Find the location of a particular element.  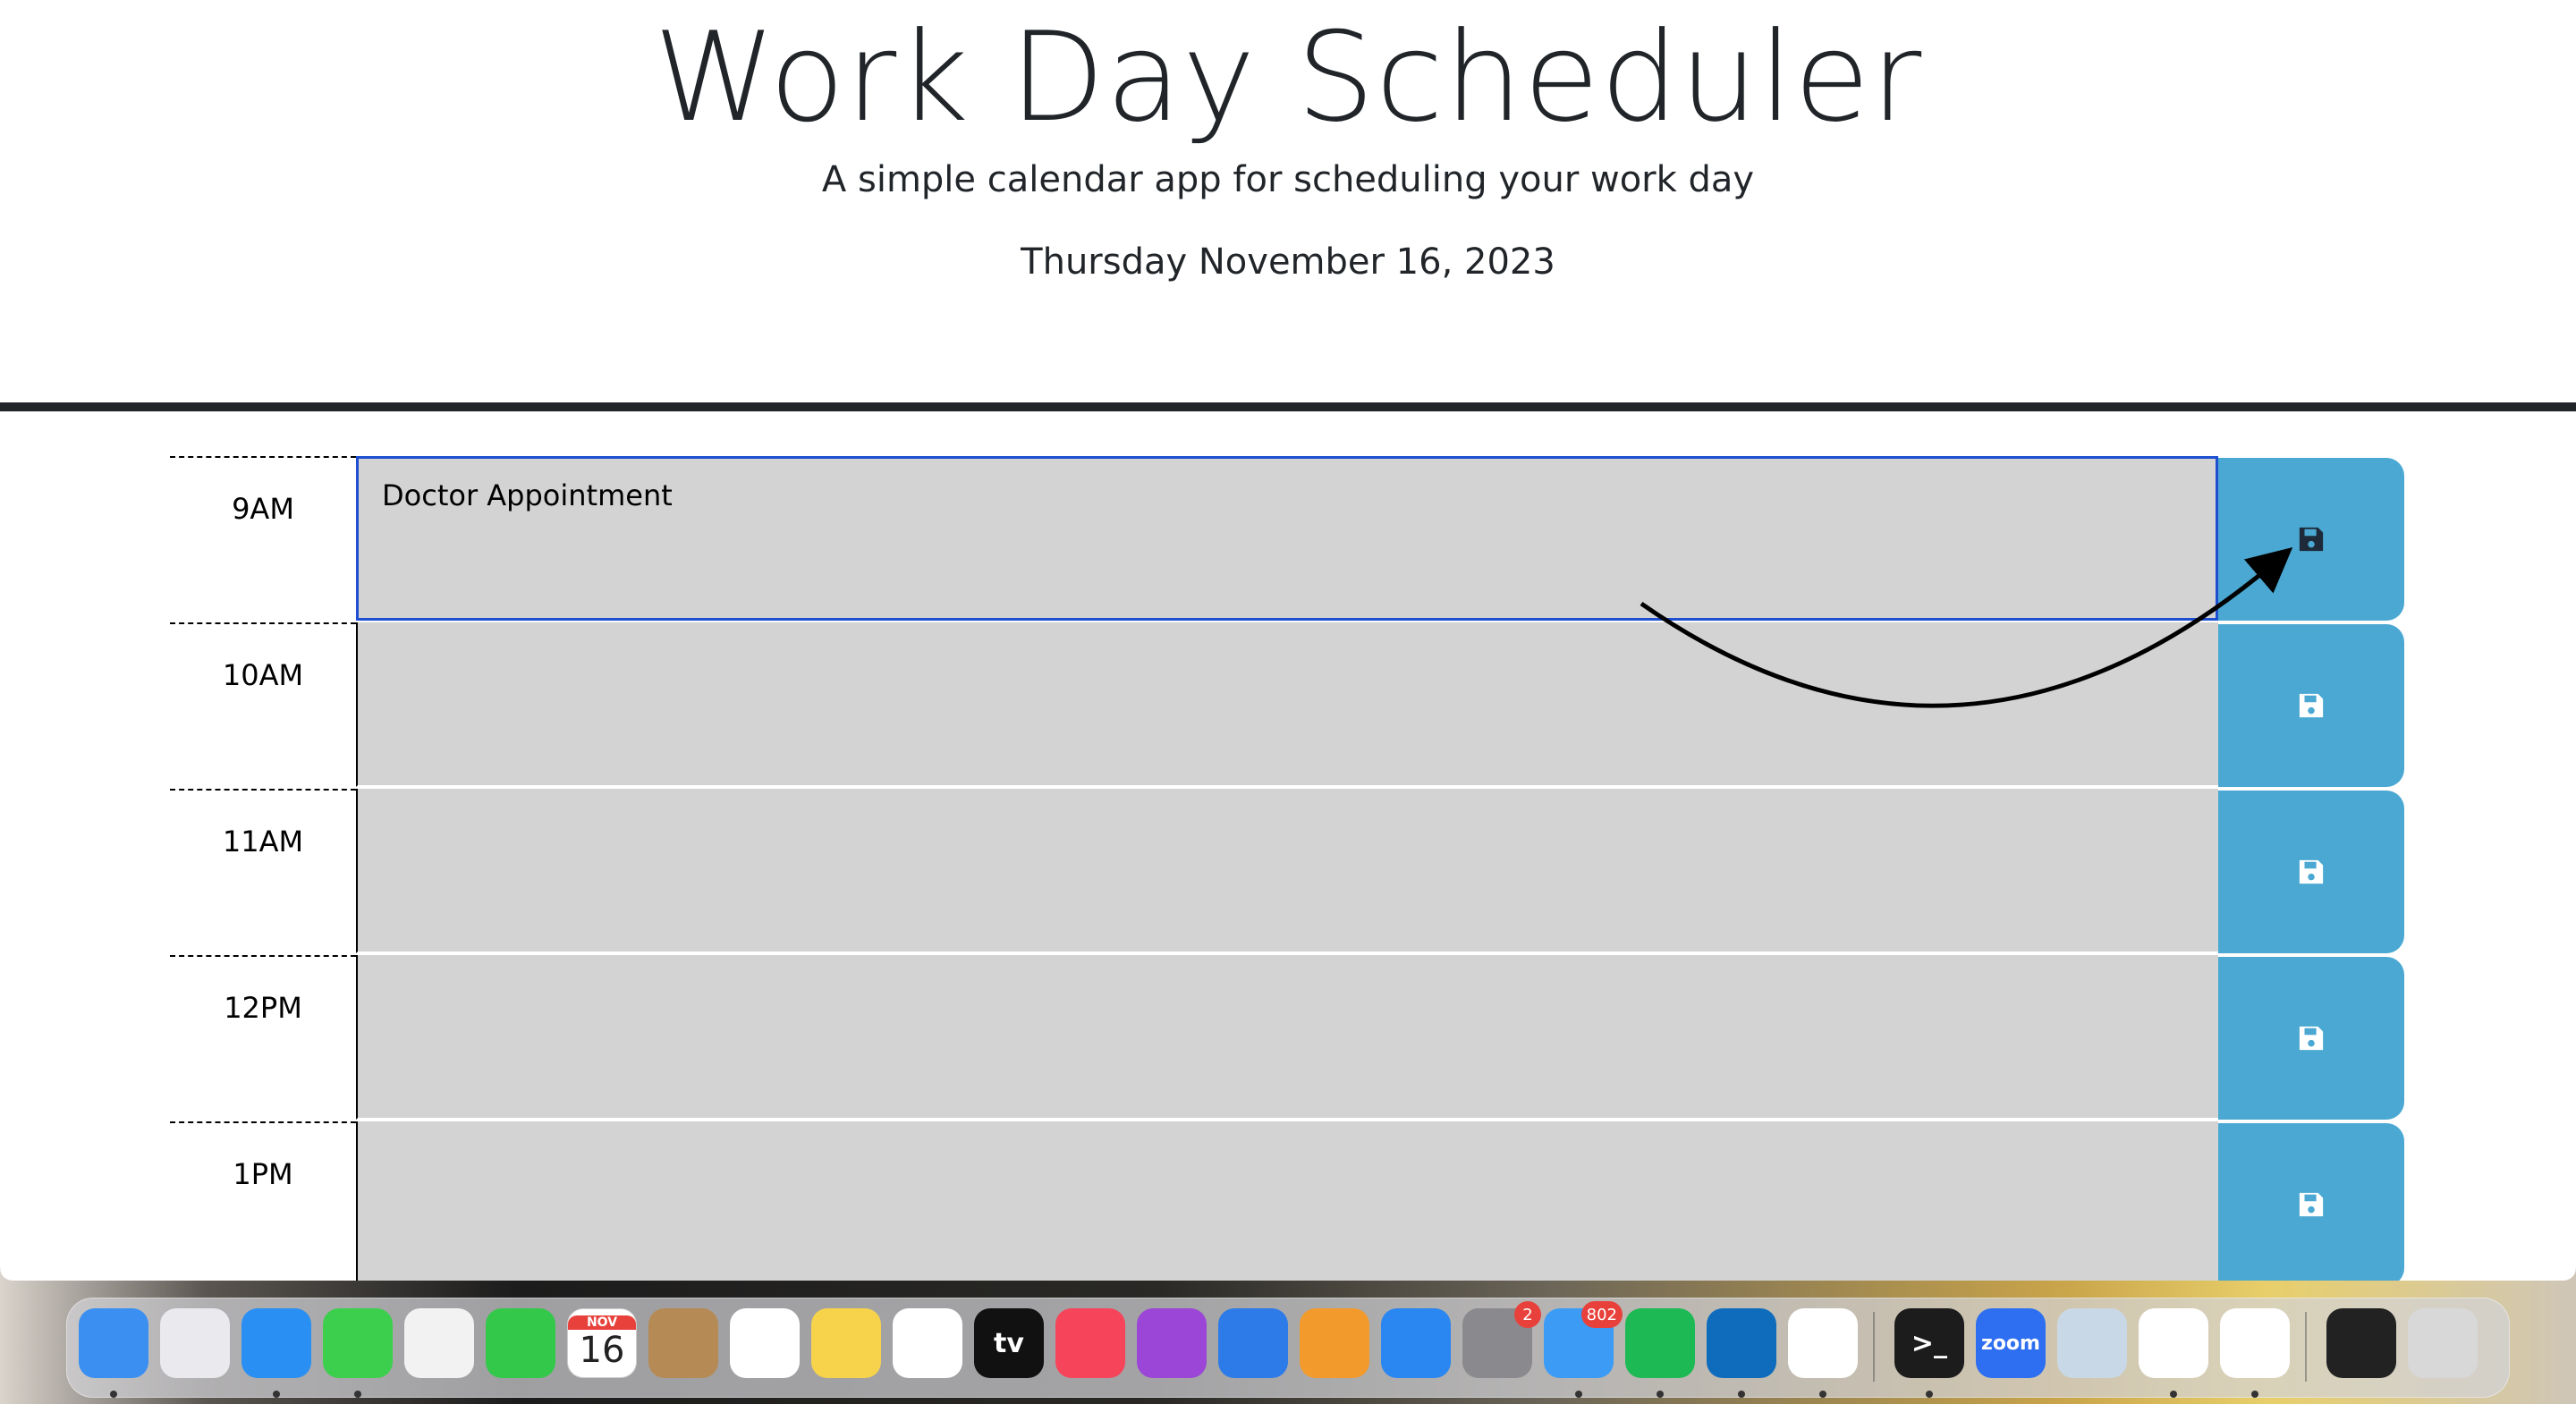

app-store-icon is located at coordinates (1416, 1343).